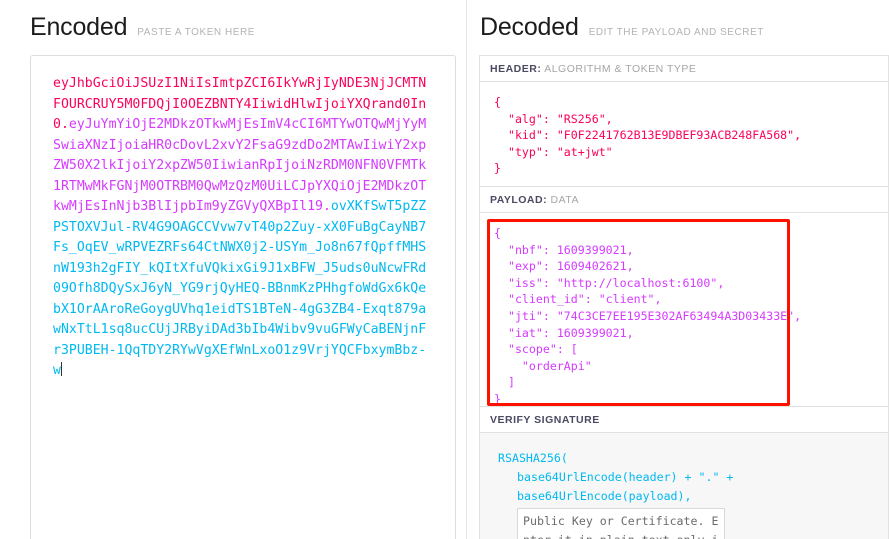  Describe the element at coordinates (625, 477) in the screenshot. I see `signature-header-line: base64UrlEncode(header) + "." +` at that location.